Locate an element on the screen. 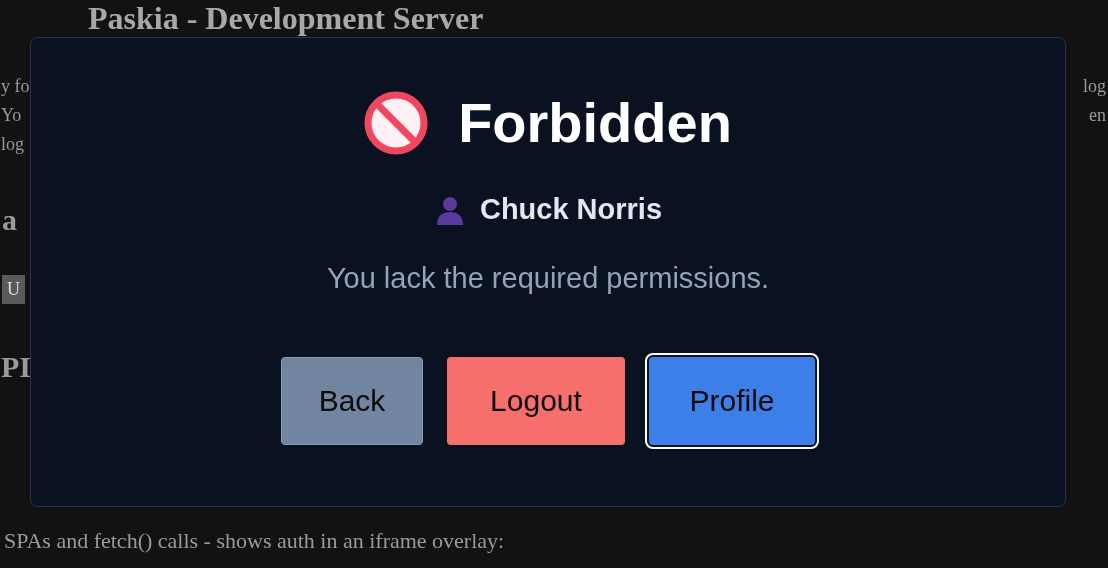 The image size is (1108, 568). dialog-title: Forbidden is located at coordinates (595, 122).